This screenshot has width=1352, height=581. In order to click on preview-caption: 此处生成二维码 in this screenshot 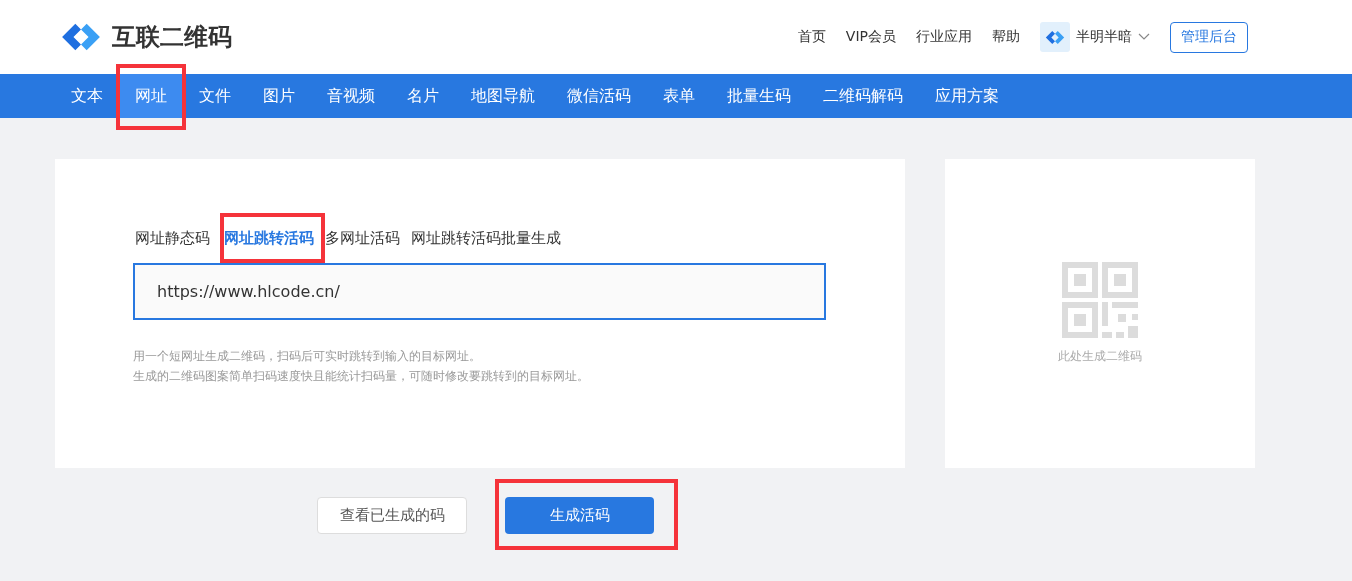, I will do `click(1100, 356)`.